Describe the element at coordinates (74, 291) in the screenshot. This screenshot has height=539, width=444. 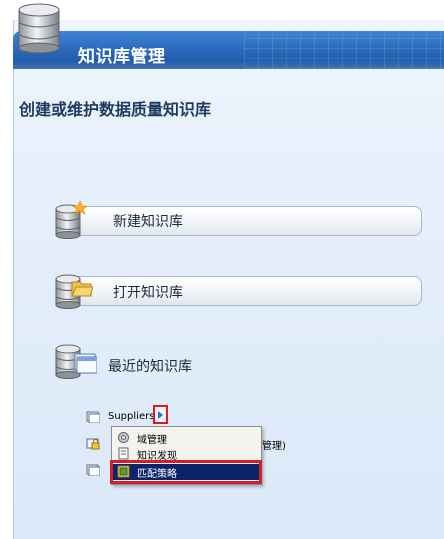
I see `open-database-icon` at that location.